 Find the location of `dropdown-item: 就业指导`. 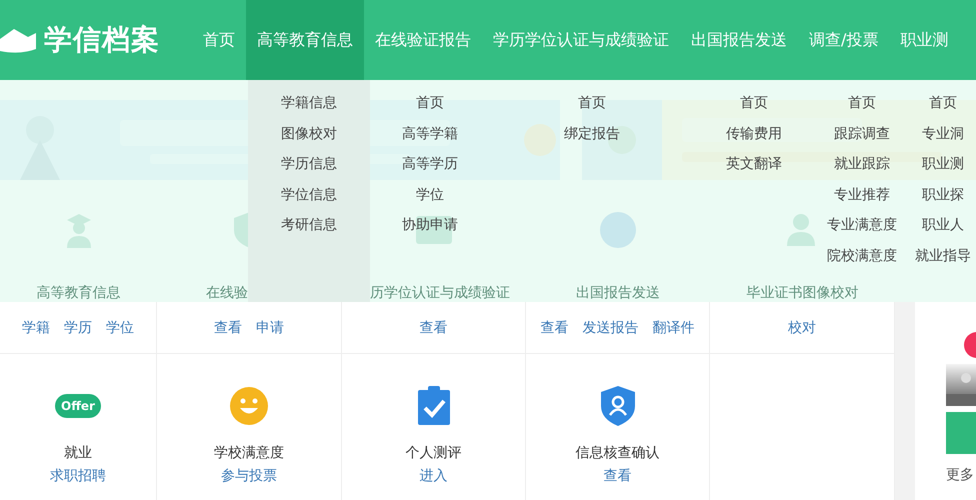

dropdown-item: 就业指导 is located at coordinates (943, 255).